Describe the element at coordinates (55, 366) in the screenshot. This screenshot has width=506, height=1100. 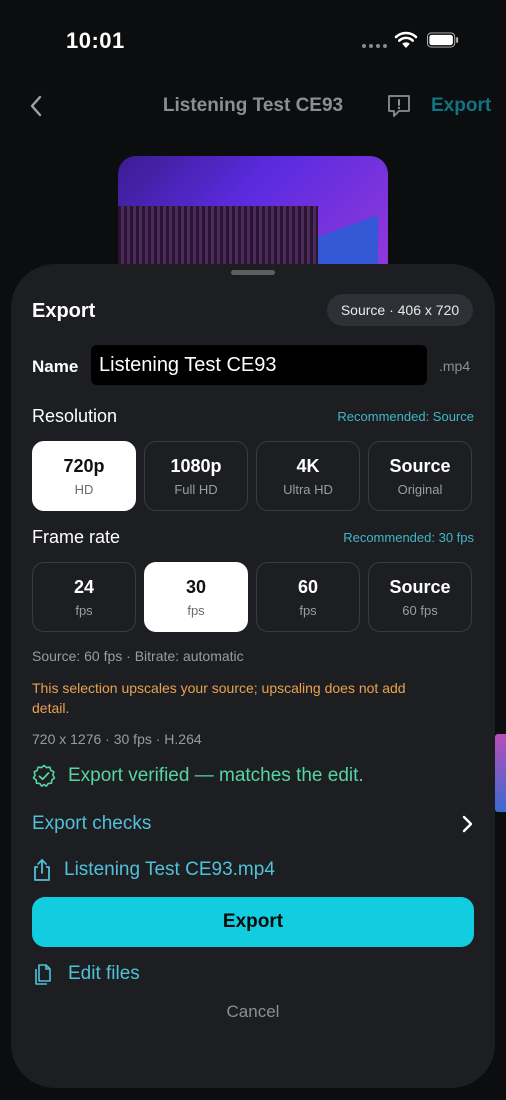
I see `name-label: Name` at that location.